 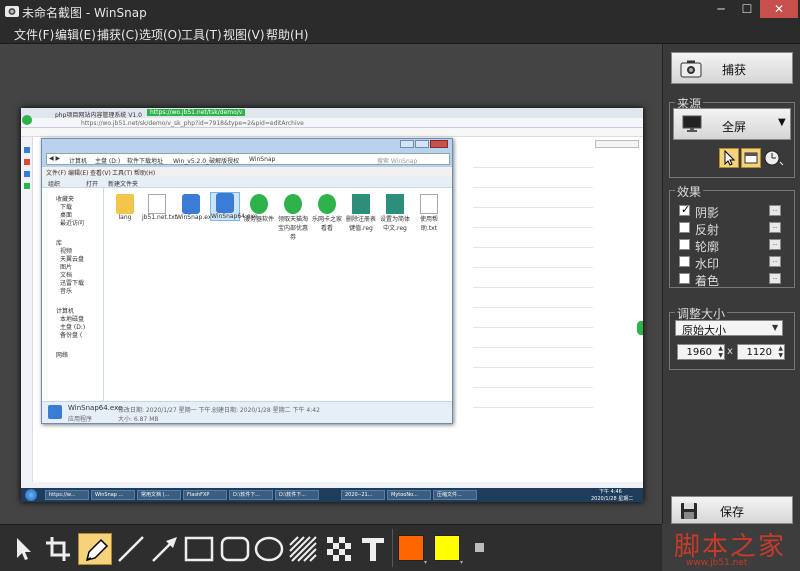 What do you see at coordinates (78, 160) in the screenshot?
I see `path-crumb: 计算机` at bounding box center [78, 160].